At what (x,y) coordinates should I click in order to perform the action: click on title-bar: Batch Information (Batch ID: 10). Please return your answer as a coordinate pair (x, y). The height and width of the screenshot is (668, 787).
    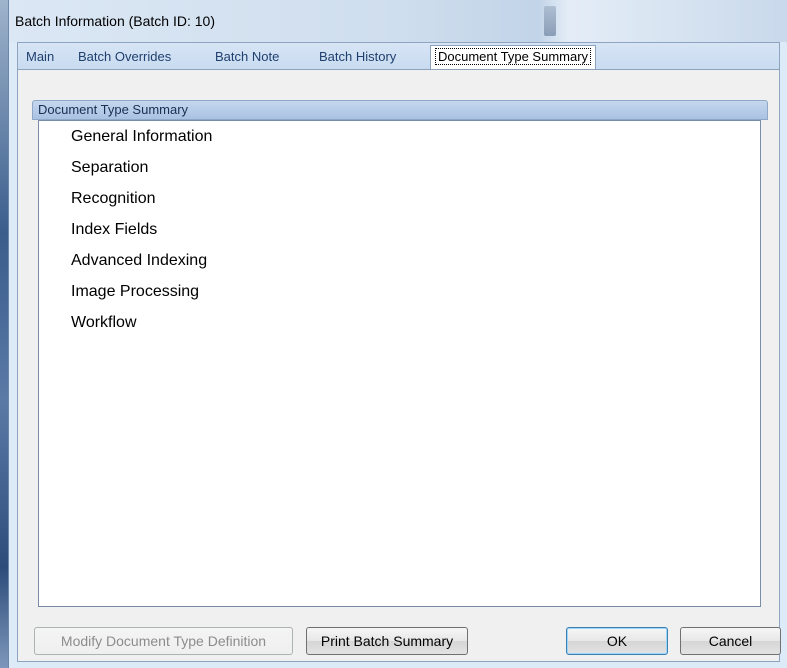
    Looking at the image, I should click on (398, 21).